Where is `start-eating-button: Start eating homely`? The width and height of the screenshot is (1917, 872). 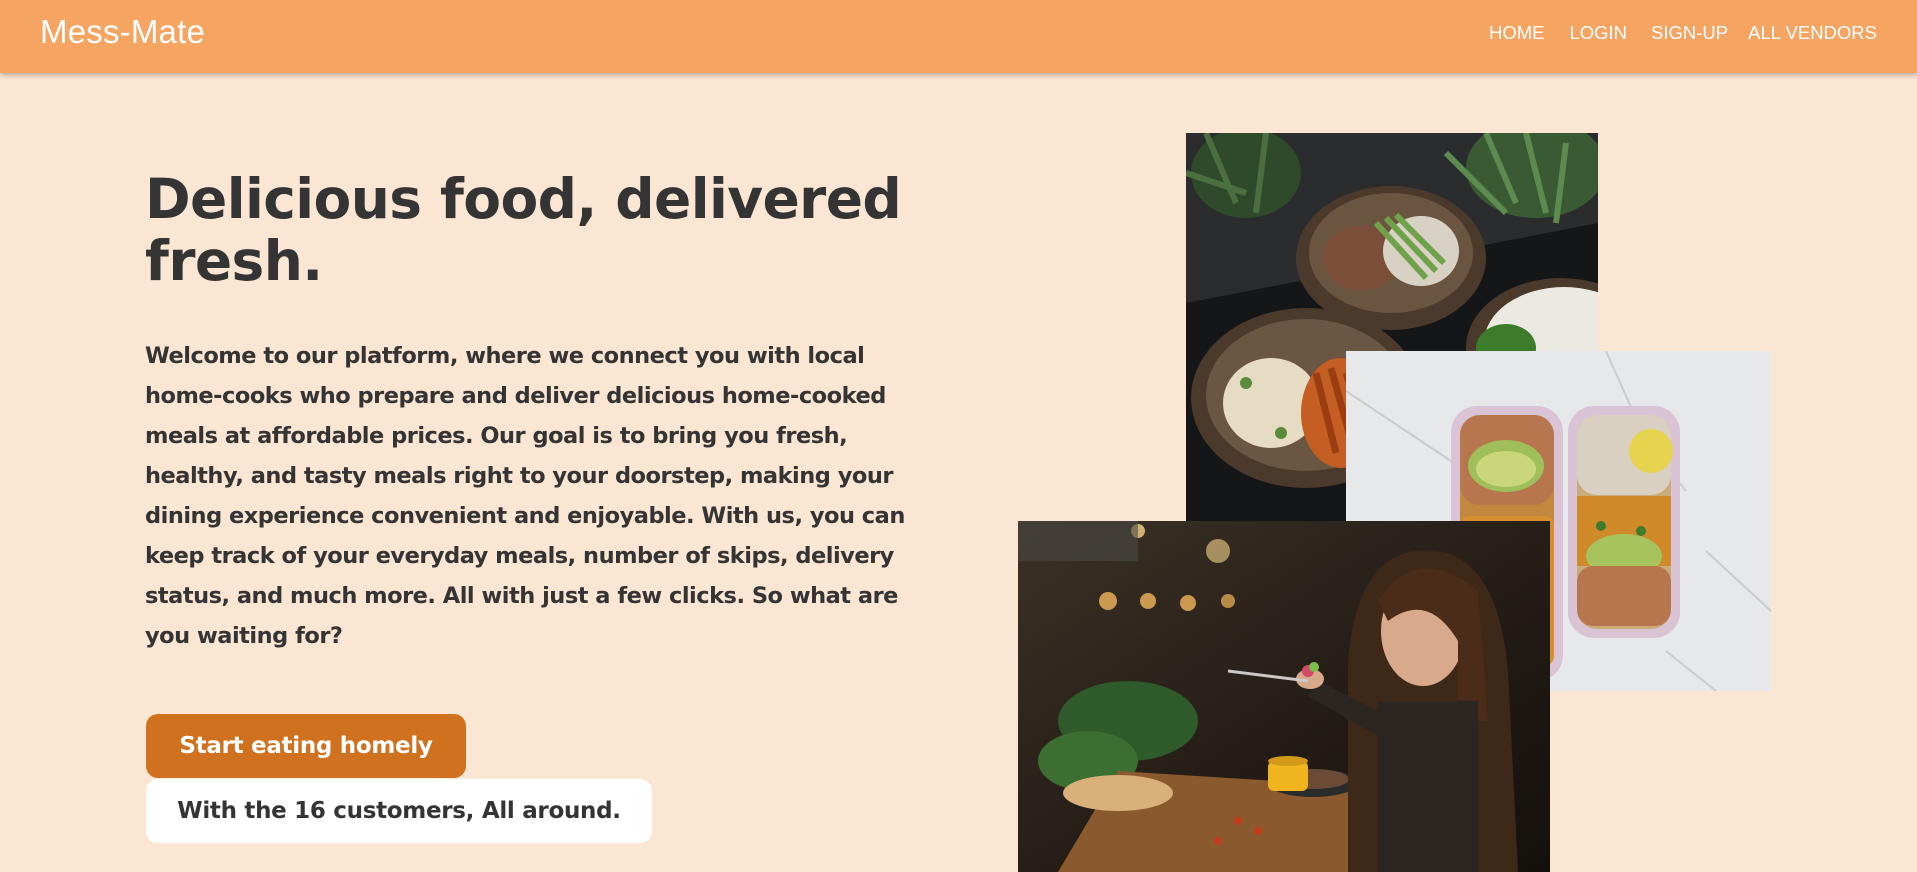
start-eating-button: Start eating homely is located at coordinates (306, 746).